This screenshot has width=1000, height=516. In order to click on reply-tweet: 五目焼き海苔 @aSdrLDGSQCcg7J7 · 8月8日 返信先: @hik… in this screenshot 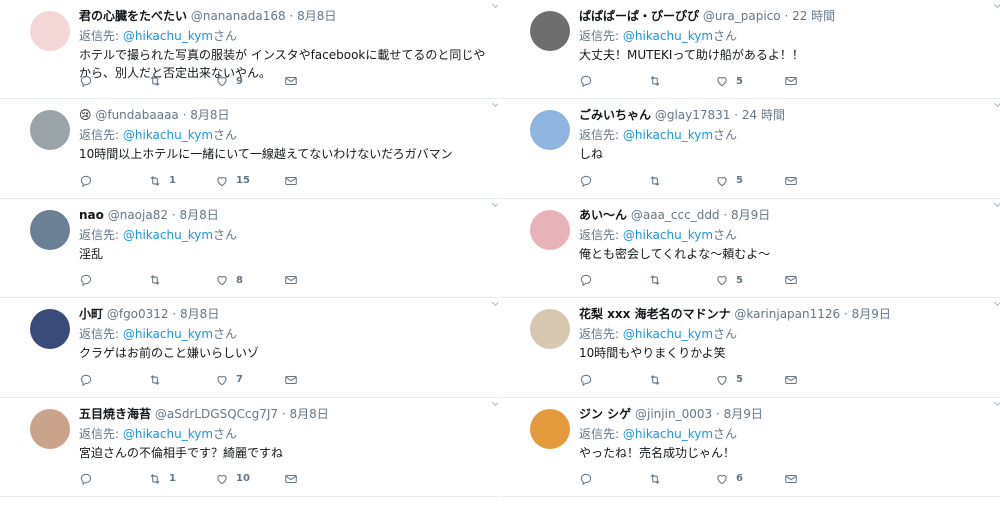, I will do `click(250, 447)`.